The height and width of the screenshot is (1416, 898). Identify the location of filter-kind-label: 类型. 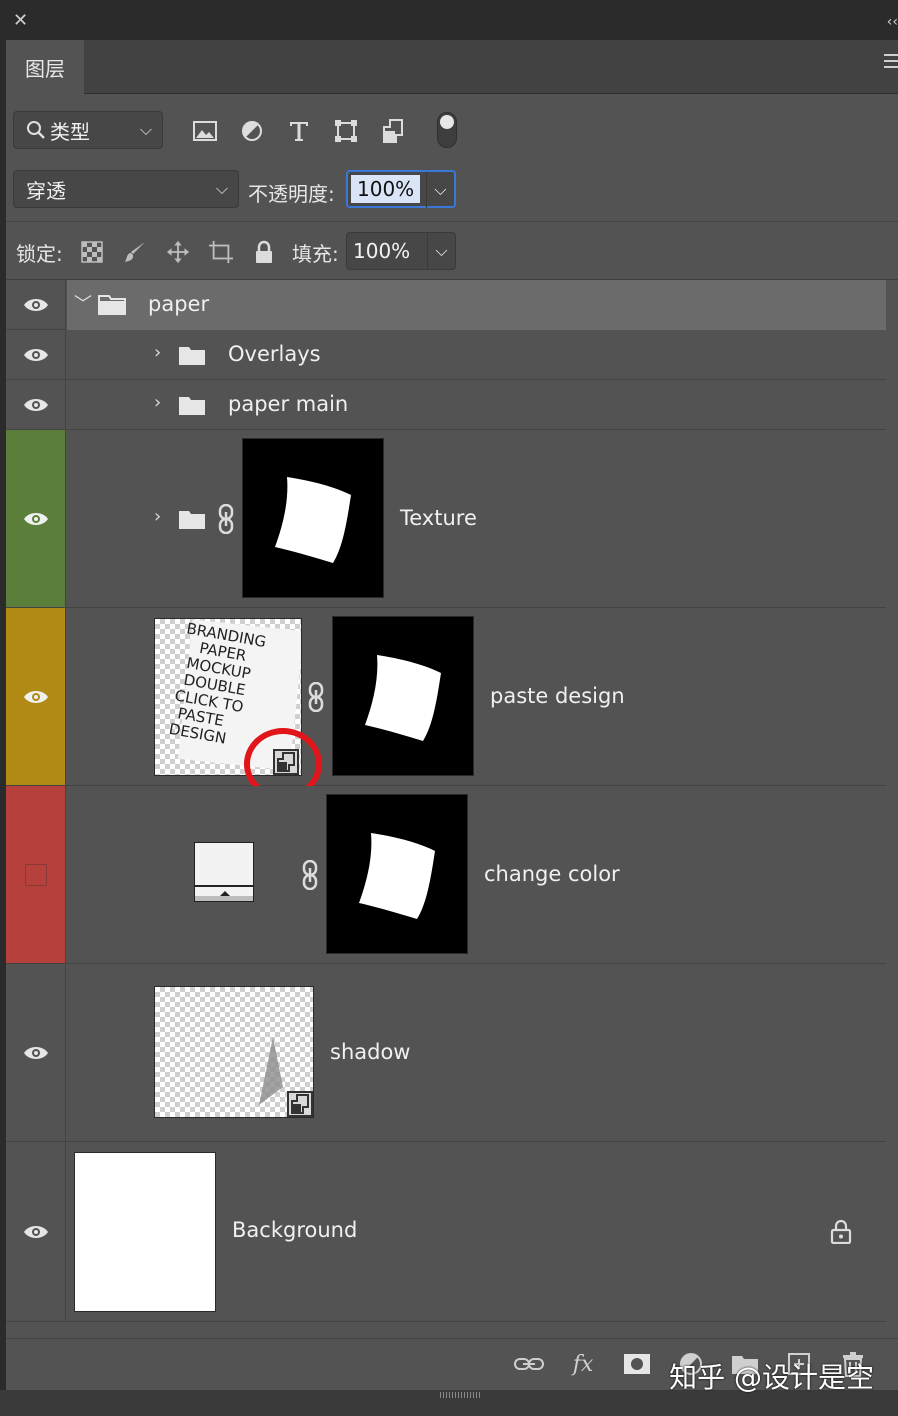
(70, 131).